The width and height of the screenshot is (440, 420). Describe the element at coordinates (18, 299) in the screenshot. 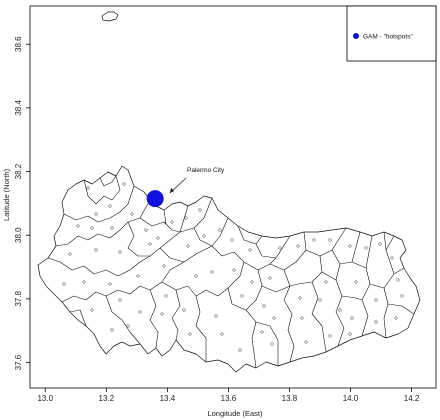

I see `y-tick-label: 37.8` at that location.